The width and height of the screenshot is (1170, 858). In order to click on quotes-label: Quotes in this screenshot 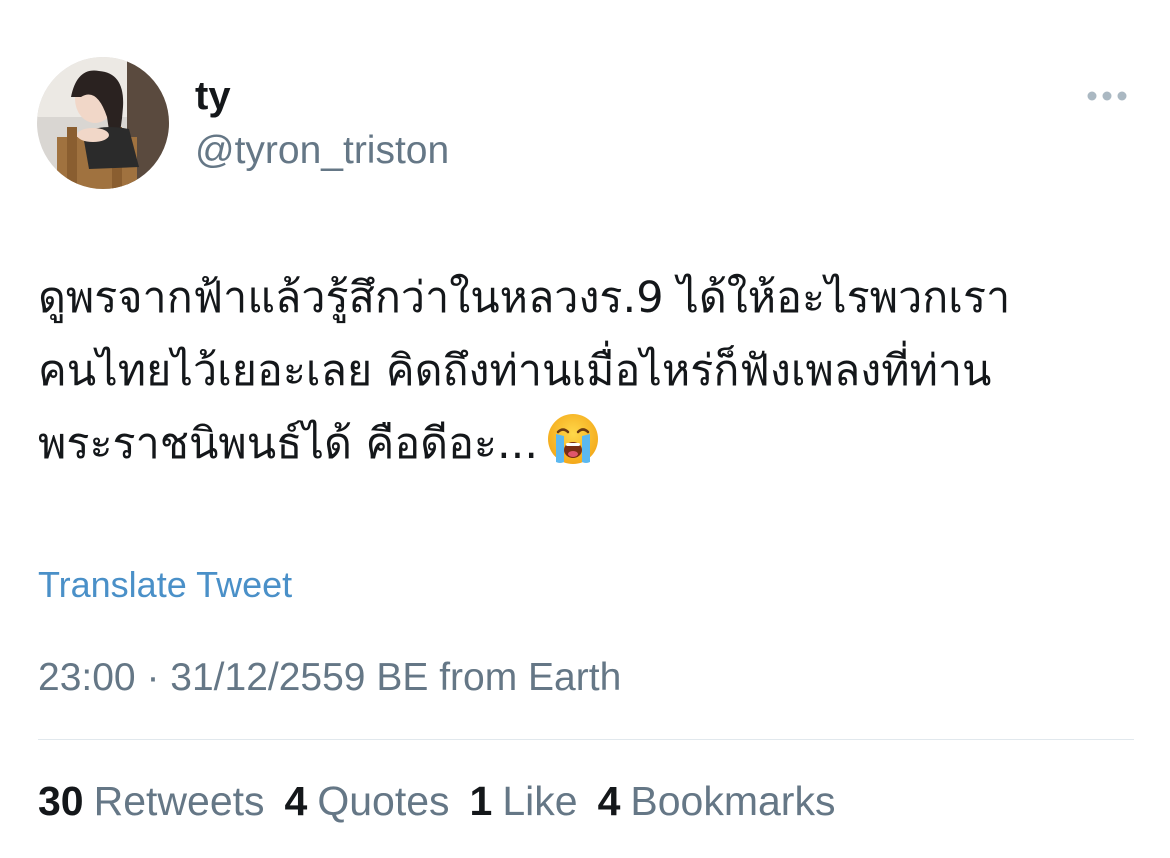, I will do `click(383, 801)`.